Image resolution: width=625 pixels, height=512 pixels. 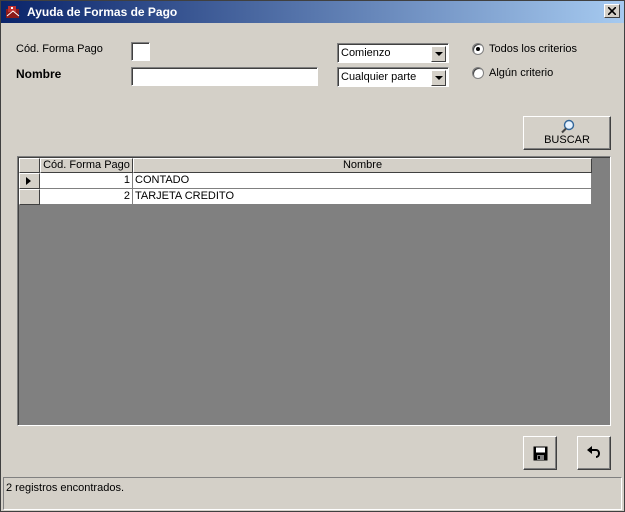 I want to click on name-match-value: Cualquier parte, so click(x=379, y=77).